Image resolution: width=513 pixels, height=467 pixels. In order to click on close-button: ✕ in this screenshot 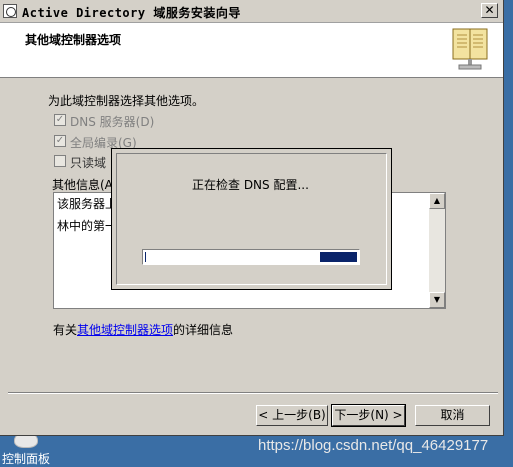, I will do `click(489, 10)`.